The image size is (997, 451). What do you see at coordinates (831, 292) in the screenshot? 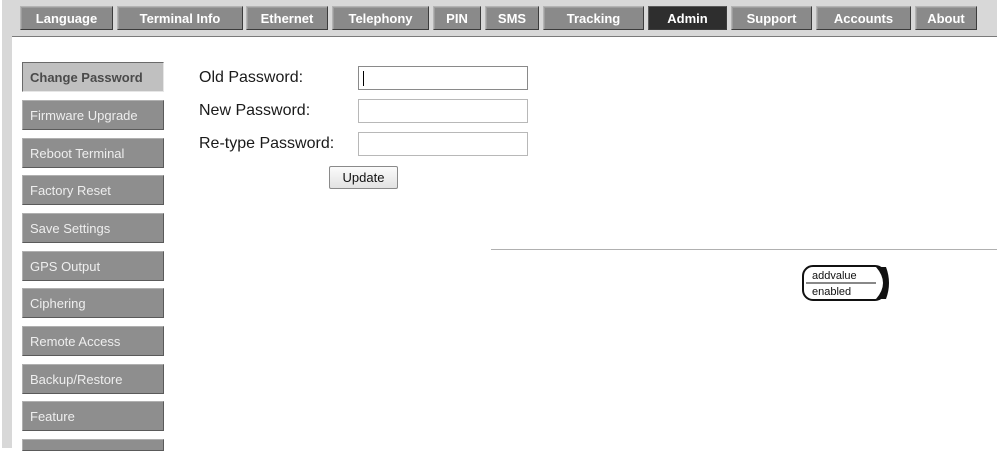
I see `logo-text-enabled: enabled` at bounding box center [831, 292].